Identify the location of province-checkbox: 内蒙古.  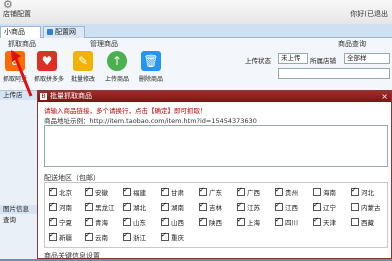
(366, 207).